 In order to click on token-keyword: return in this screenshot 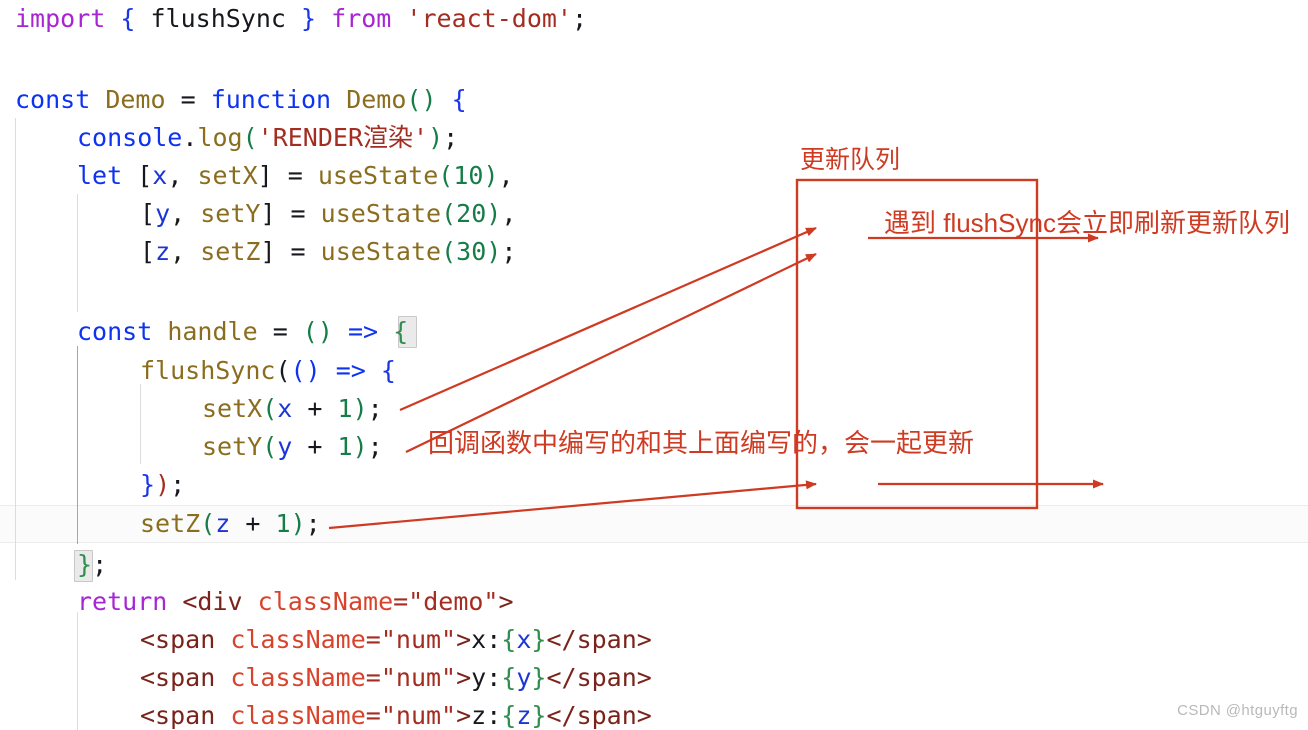, I will do `click(122, 601)`.